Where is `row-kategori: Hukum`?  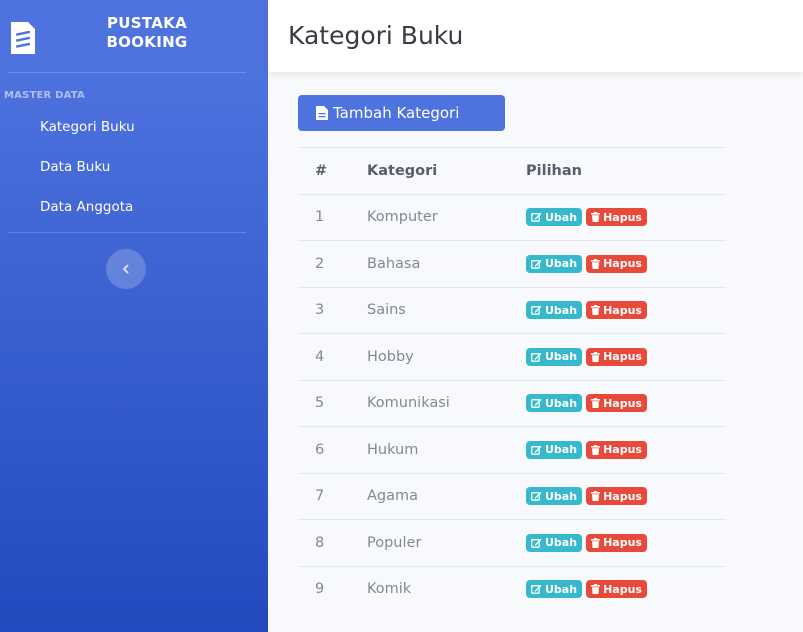
row-kategori: Hukum is located at coordinates (393, 449).